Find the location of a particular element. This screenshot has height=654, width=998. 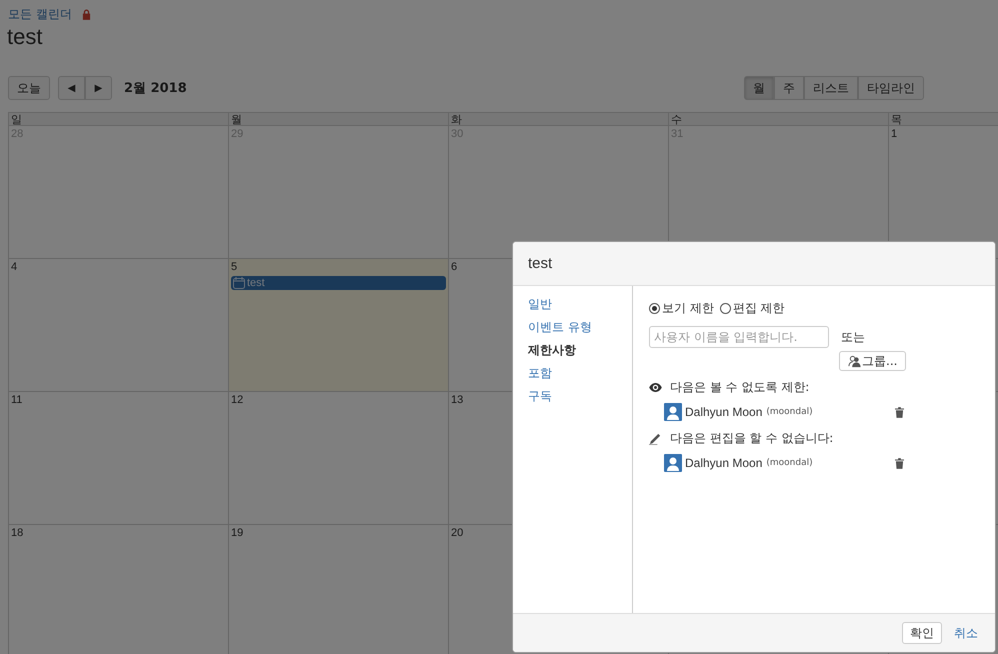

nav-link: 이벤트 유형 is located at coordinates (580, 327).